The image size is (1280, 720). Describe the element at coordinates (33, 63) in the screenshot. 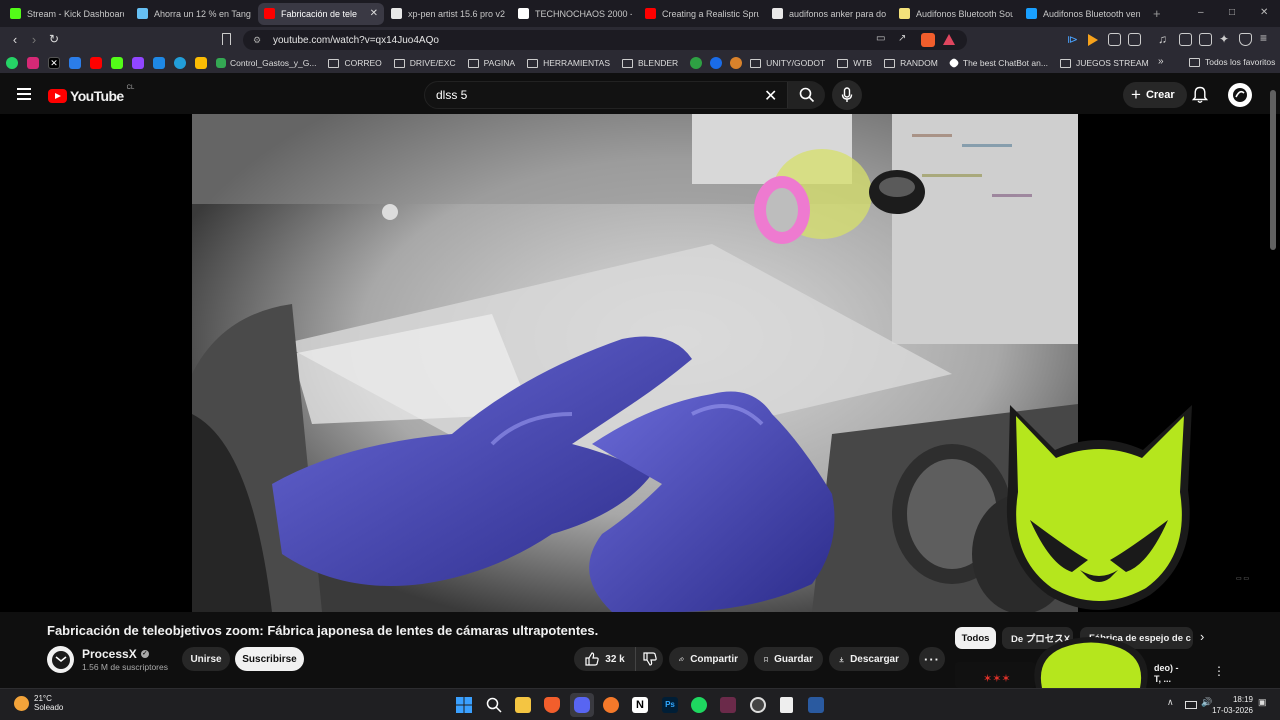

I see `instagram-icon` at that location.